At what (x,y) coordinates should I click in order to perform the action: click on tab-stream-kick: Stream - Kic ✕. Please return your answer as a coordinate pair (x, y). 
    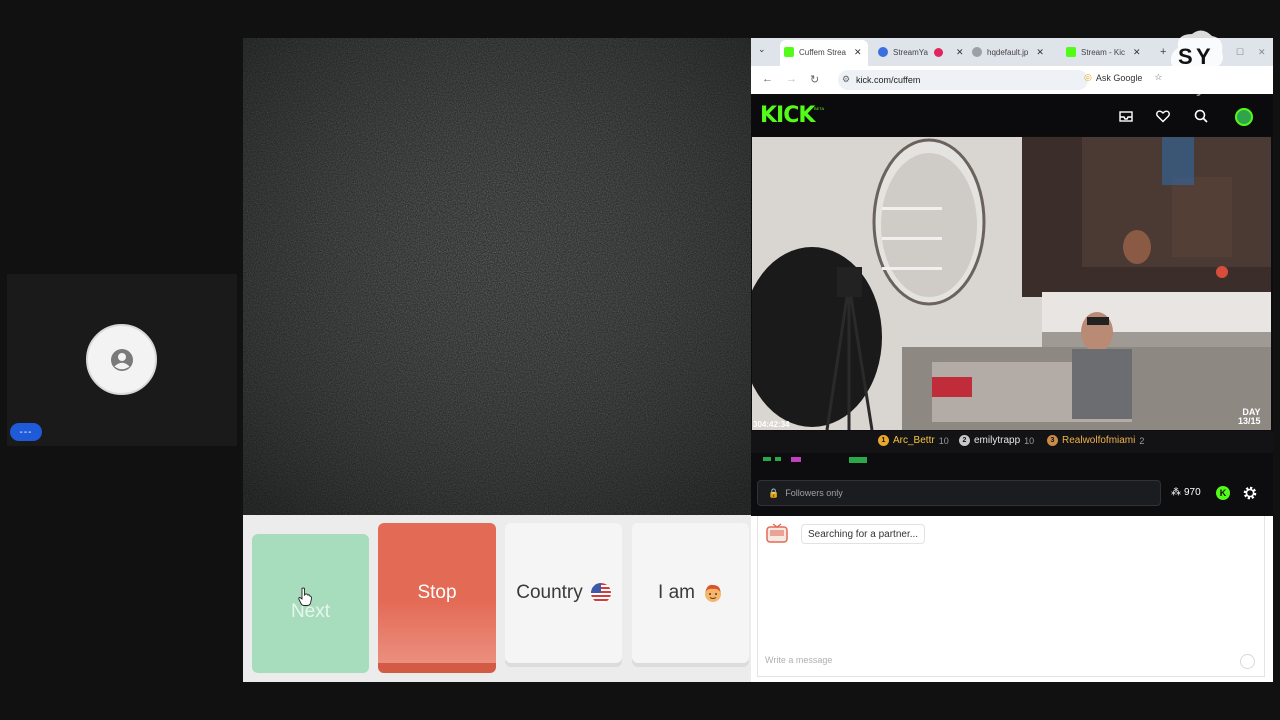
    Looking at the image, I should click on (1103, 52).